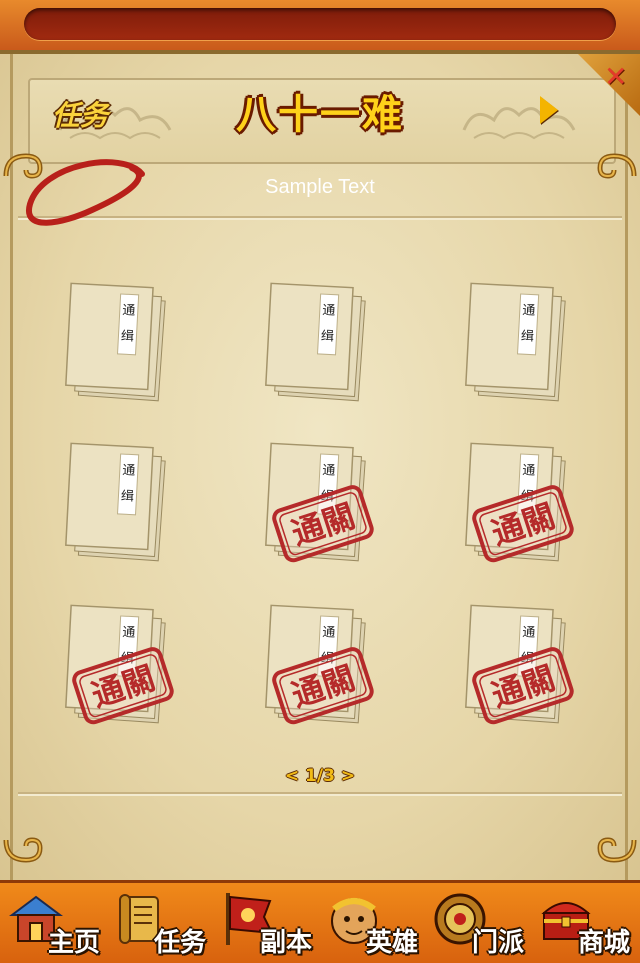 This screenshot has height=963, width=640. I want to click on book-4: 通缉, so click(120, 505).